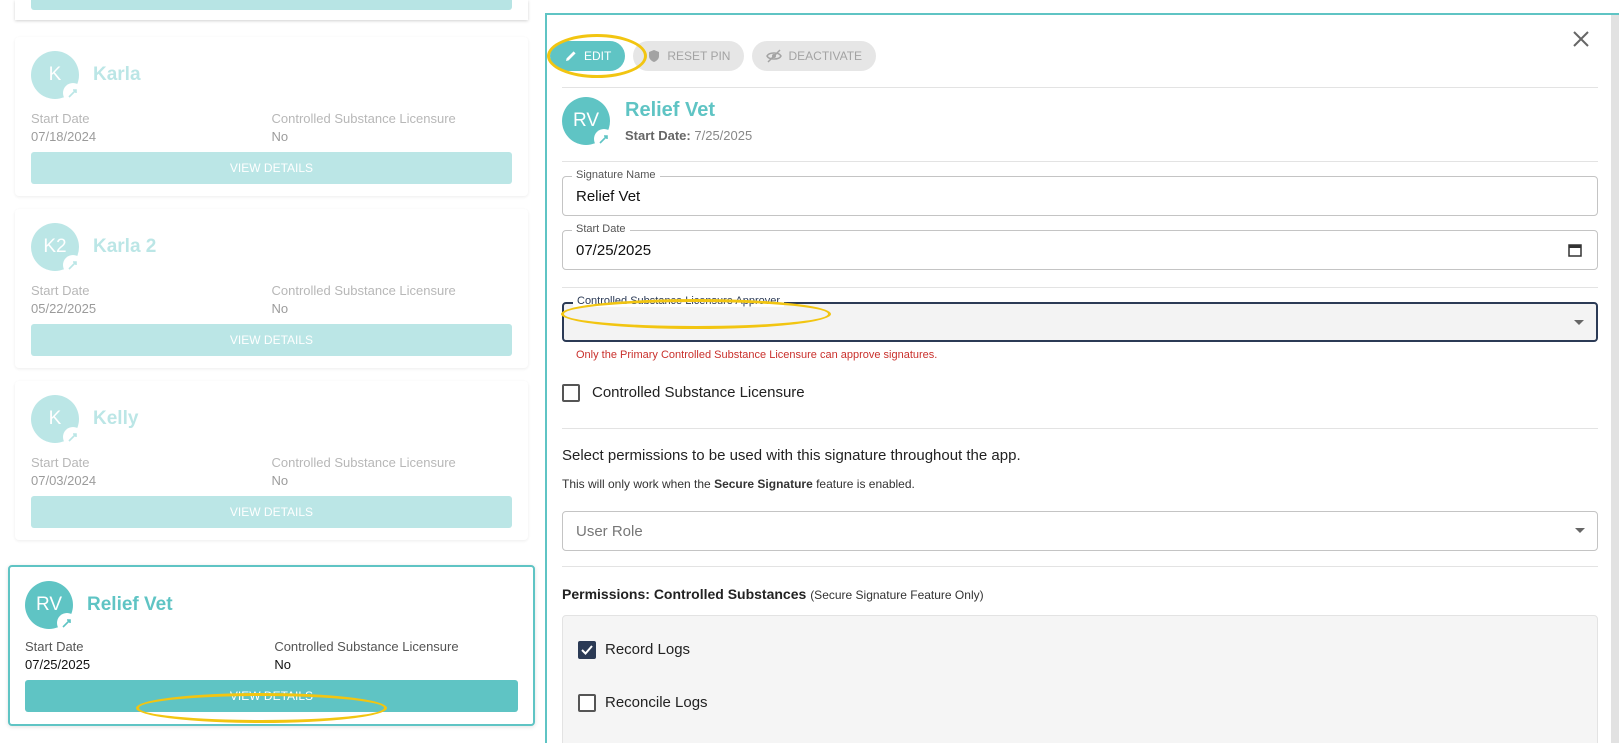 This screenshot has width=1619, height=743. I want to click on signature-name-field: Signature Name Relief Vet, so click(1080, 192).